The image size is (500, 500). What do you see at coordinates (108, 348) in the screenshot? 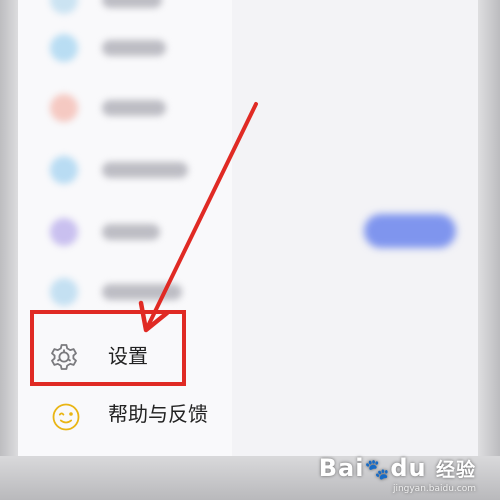
I see `highlight-annotation-box` at bounding box center [108, 348].